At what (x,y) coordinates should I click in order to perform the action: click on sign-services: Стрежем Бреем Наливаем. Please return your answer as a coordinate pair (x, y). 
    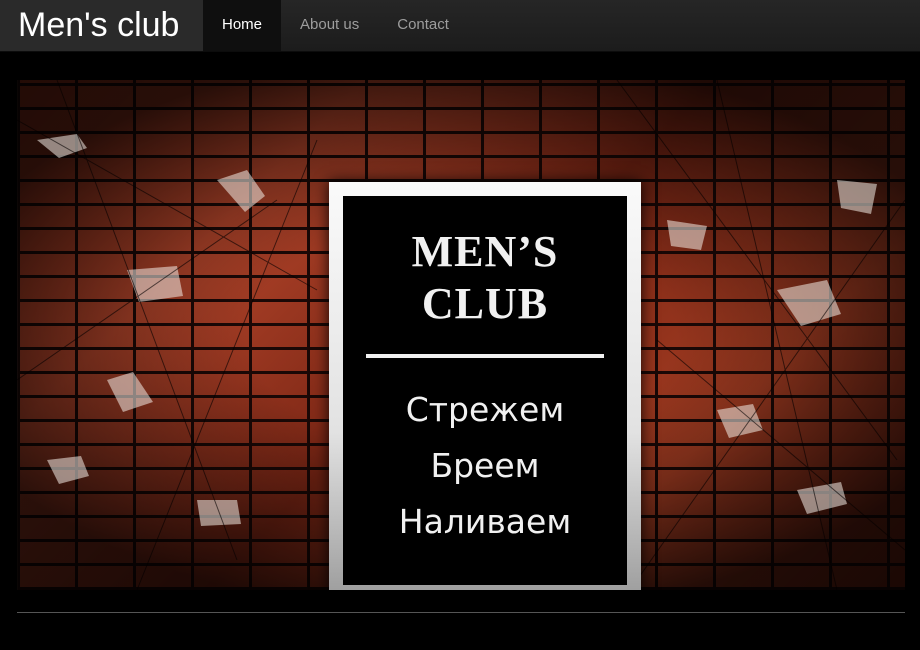
    Looking at the image, I should click on (485, 466).